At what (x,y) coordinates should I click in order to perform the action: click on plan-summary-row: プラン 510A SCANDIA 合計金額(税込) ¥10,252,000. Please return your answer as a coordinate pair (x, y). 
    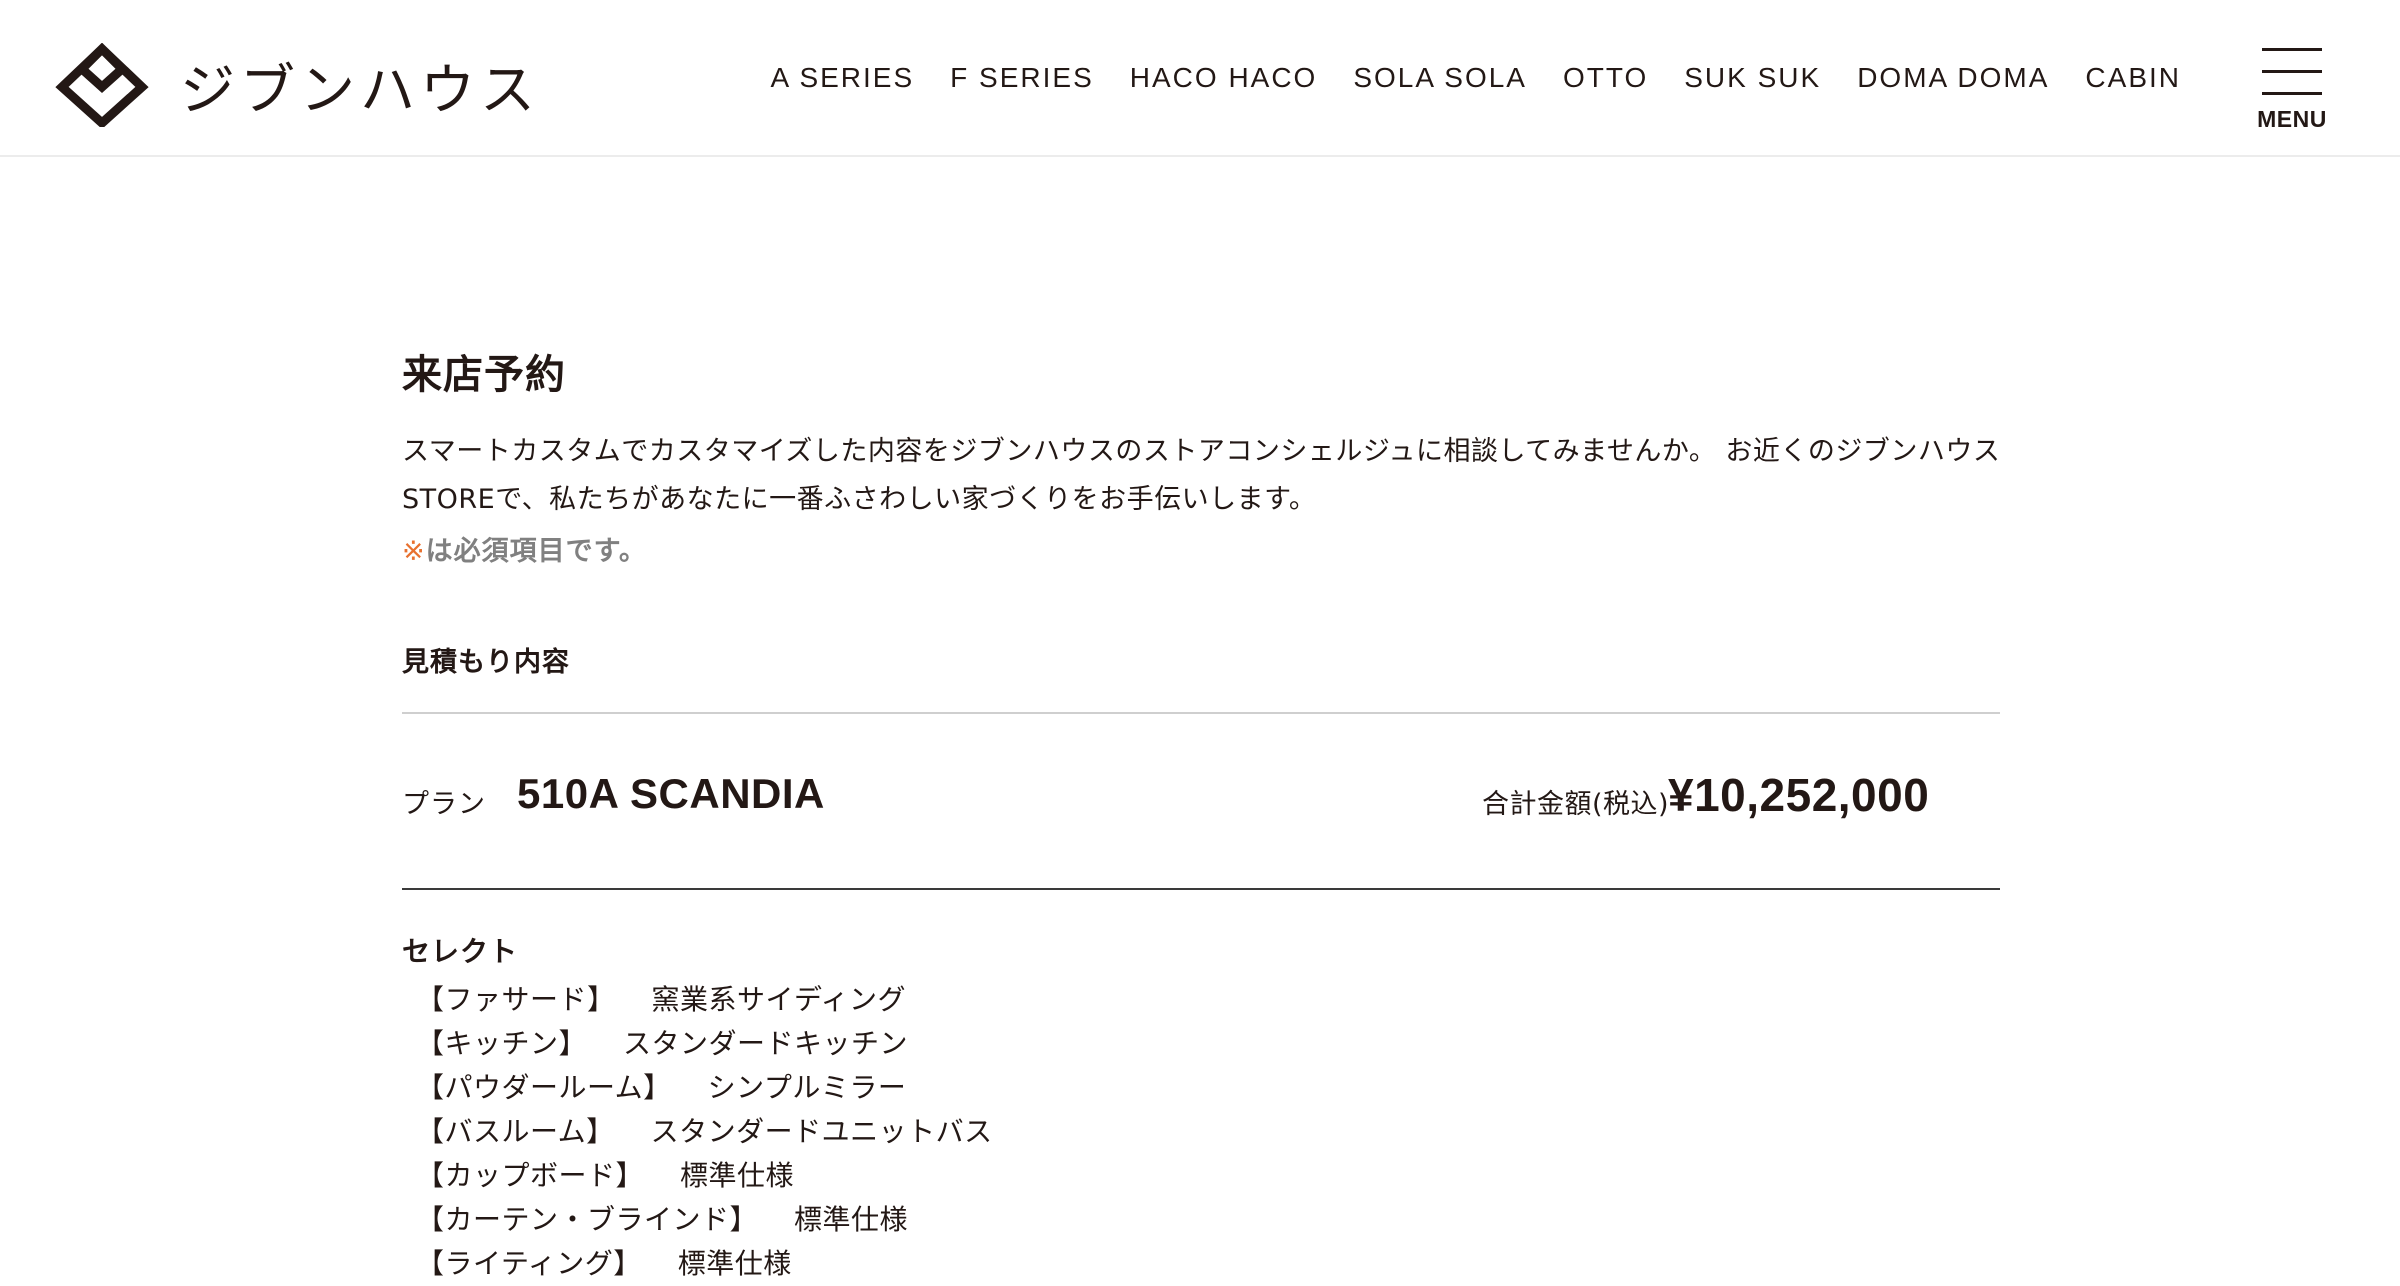
    Looking at the image, I should click on (1201, 801).